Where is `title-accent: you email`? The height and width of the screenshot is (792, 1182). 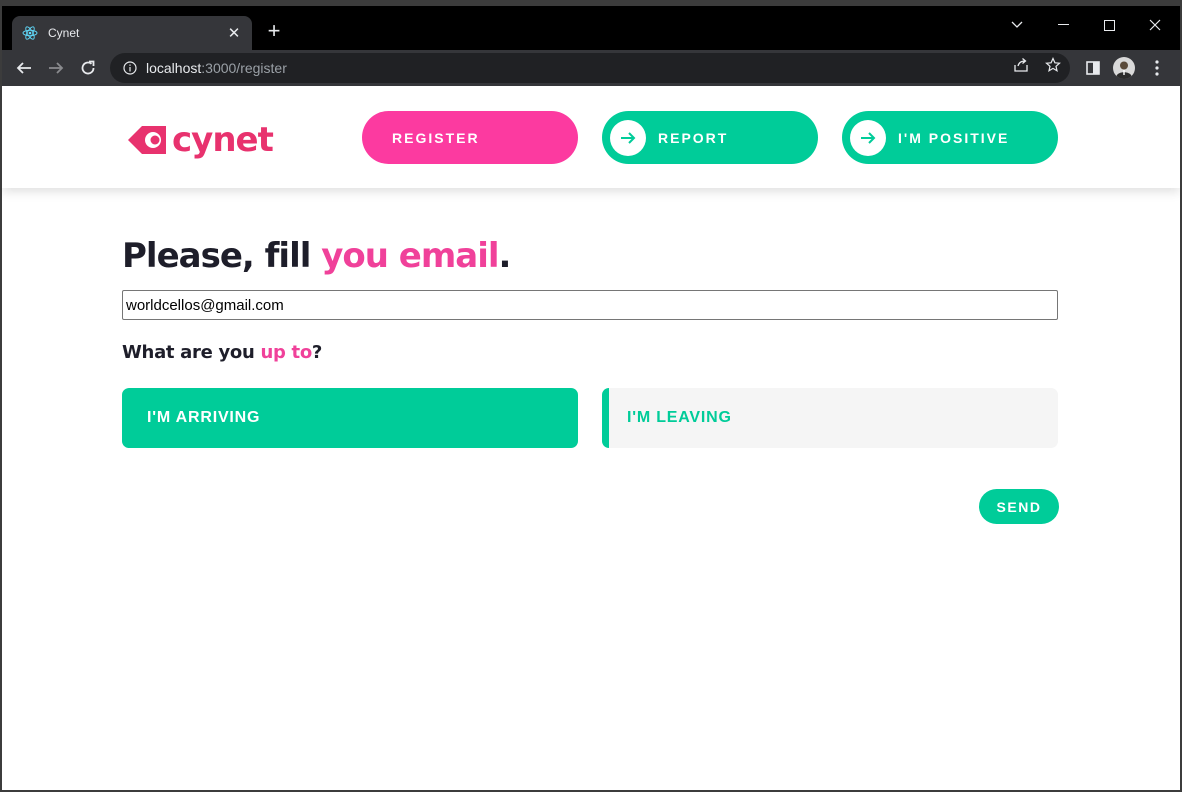
title-accent: you email is located at coordinates (410, 256).